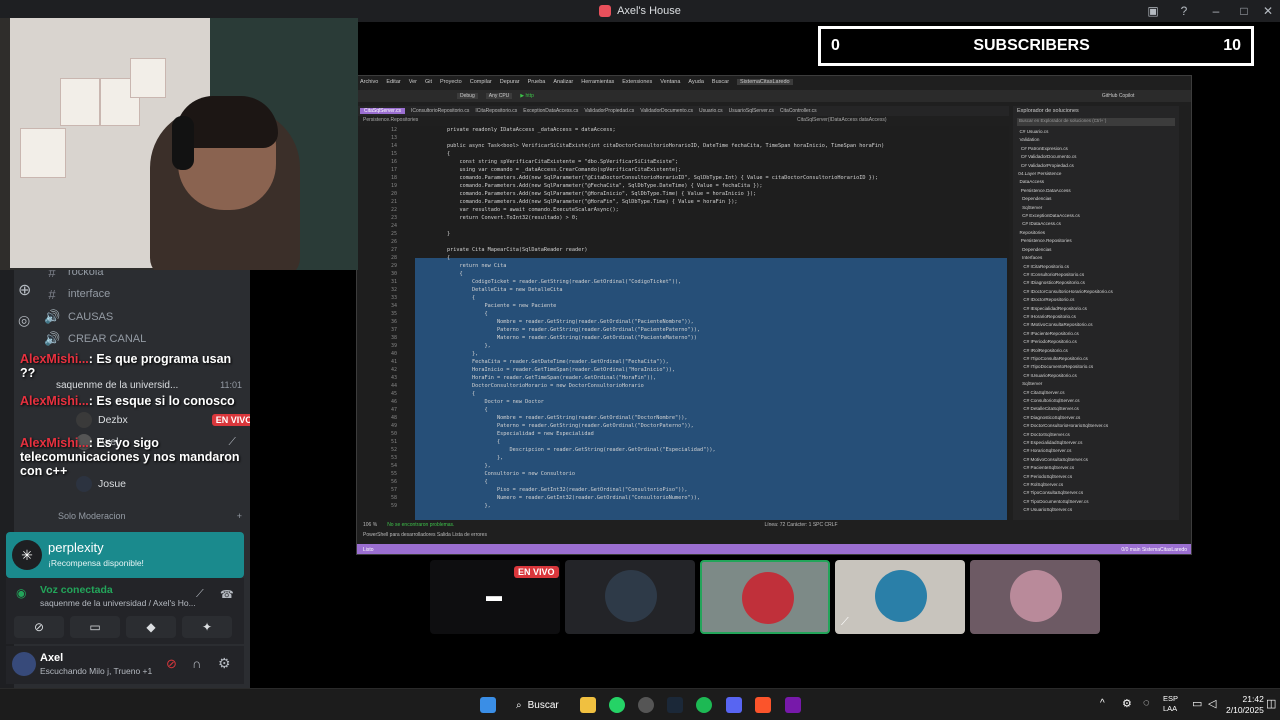 This screenshot has width=1280, height=720. What do you see at coordinates (76, 547) in the screenshot?
I see `perplexity-name: perplexity` at bounding box center [76, 547].